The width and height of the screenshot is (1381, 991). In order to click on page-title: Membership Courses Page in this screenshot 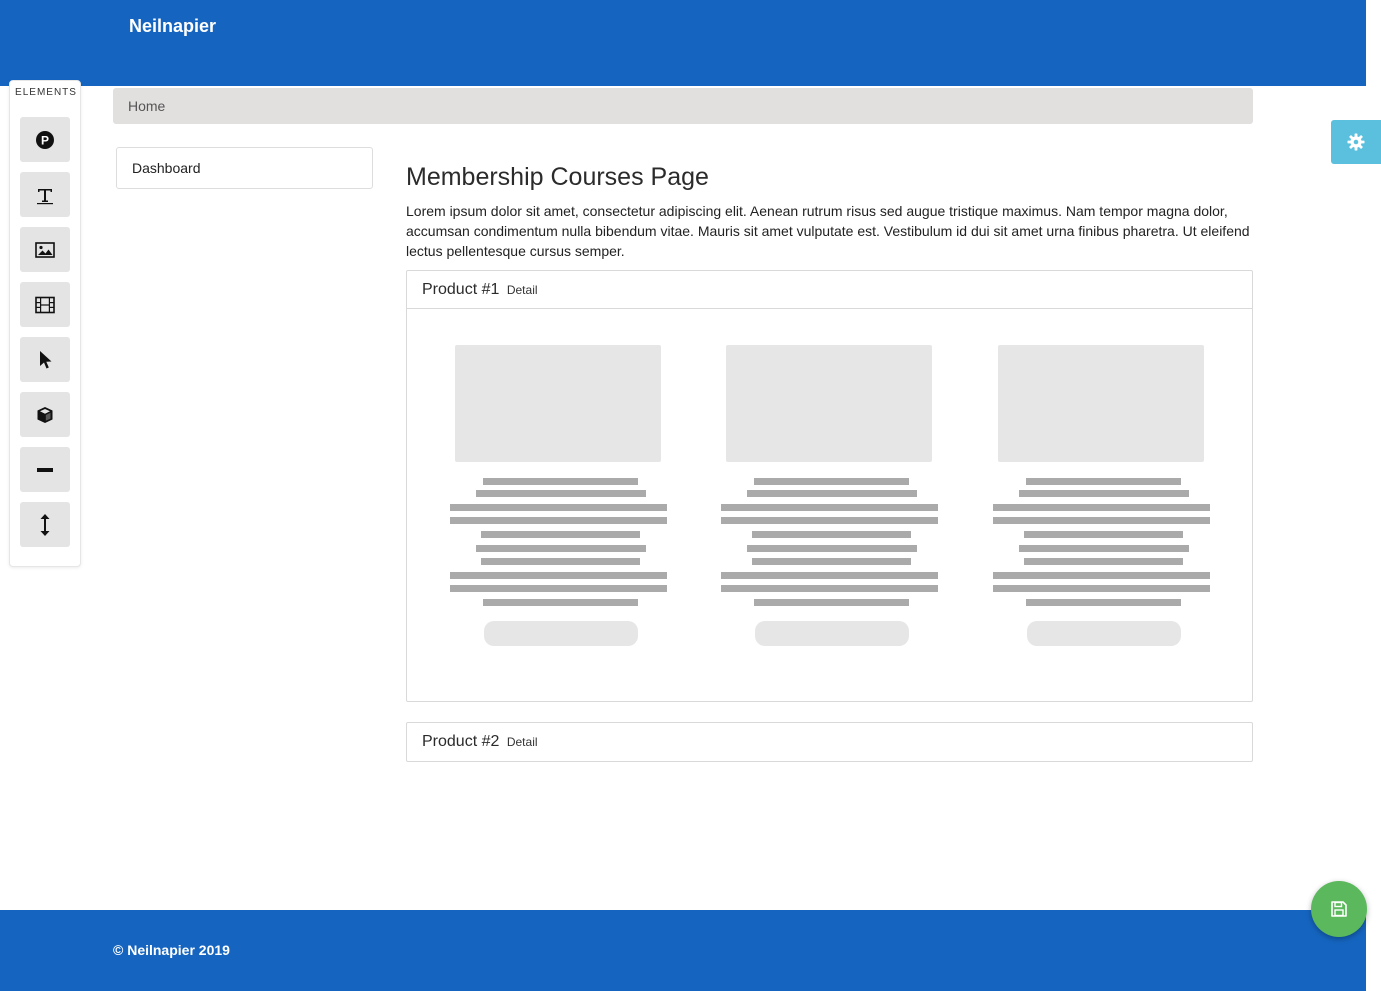, I will do `click(557, 177)`.